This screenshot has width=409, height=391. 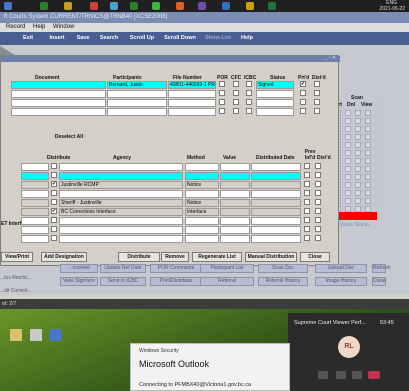 What do you see at coordinates (227, 281) in the screenshot?
I see `bottom-button-referral: Referral` at bounding box center [227, 281].